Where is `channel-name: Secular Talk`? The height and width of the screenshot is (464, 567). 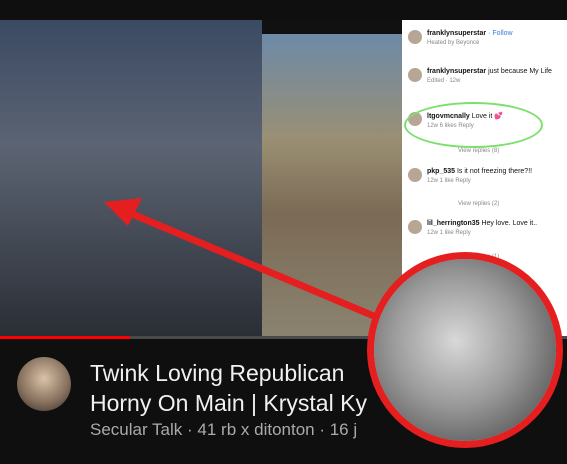 channel-name: Secular Talk is located at coordinates (136, 429).